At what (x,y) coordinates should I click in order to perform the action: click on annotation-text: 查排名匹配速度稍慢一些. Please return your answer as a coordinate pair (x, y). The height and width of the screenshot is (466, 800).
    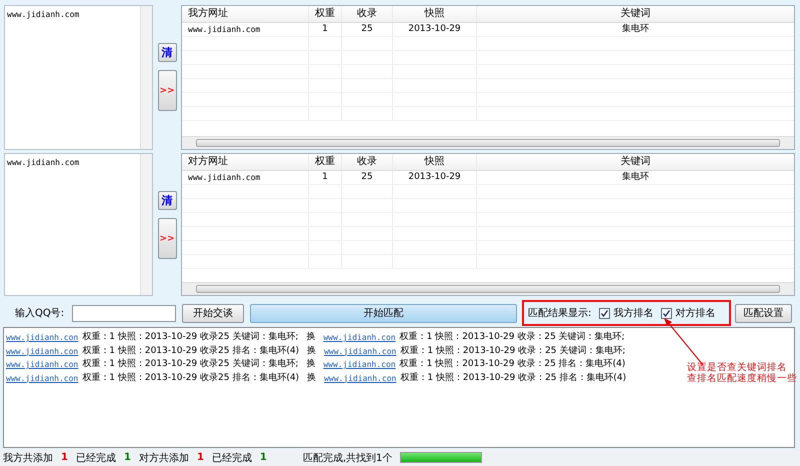
    Looking at the image, I should click on (742, 378).